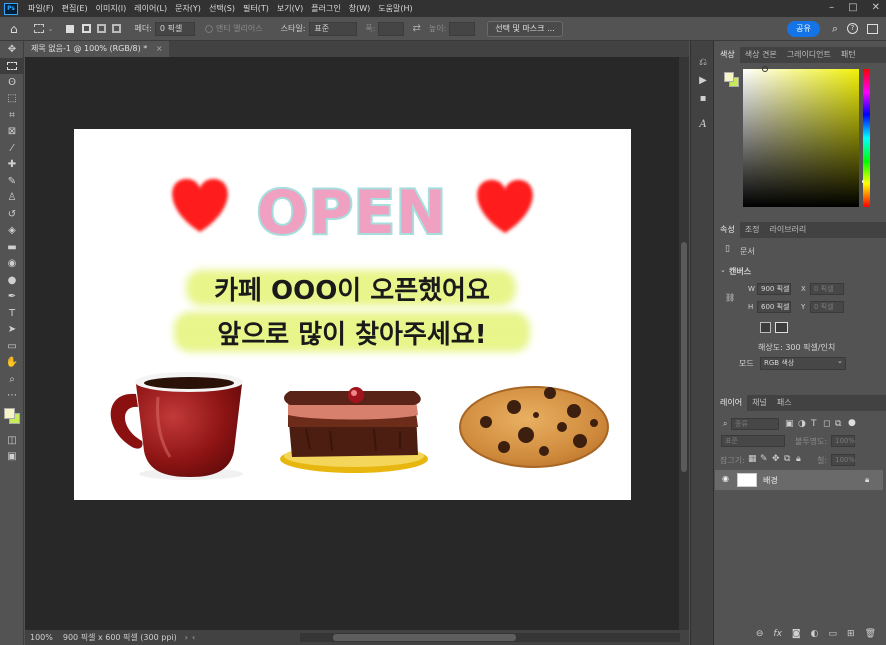 Image resolution: width=886 pixels, height=645 pixels. What do you see at coordinates (843, 441) in the screenshot?
I see `opacity-field: 100%` at bounding box center [843, 441].